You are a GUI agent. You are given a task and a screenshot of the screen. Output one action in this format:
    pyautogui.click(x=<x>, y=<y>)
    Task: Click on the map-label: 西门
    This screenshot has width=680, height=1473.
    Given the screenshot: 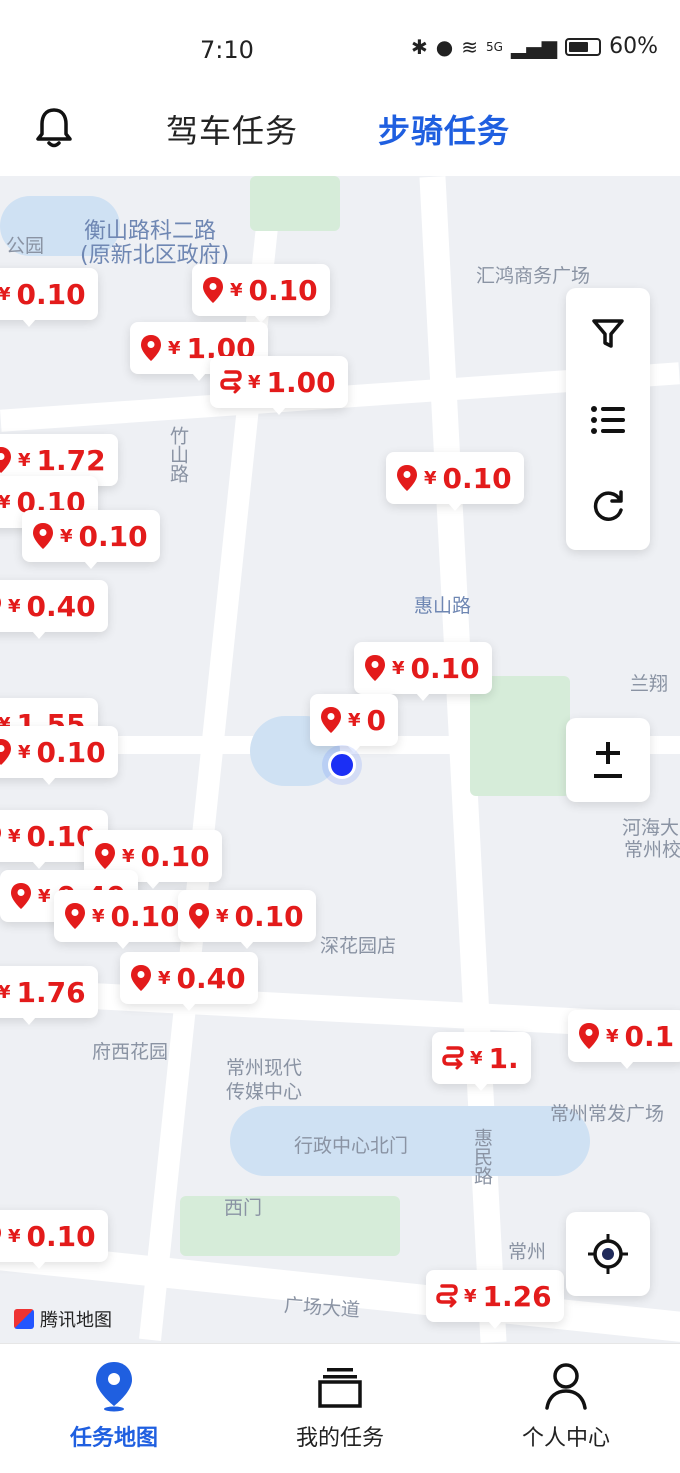 What is the action you would take?
    pyautogui.click(x=243, y=1208)
    